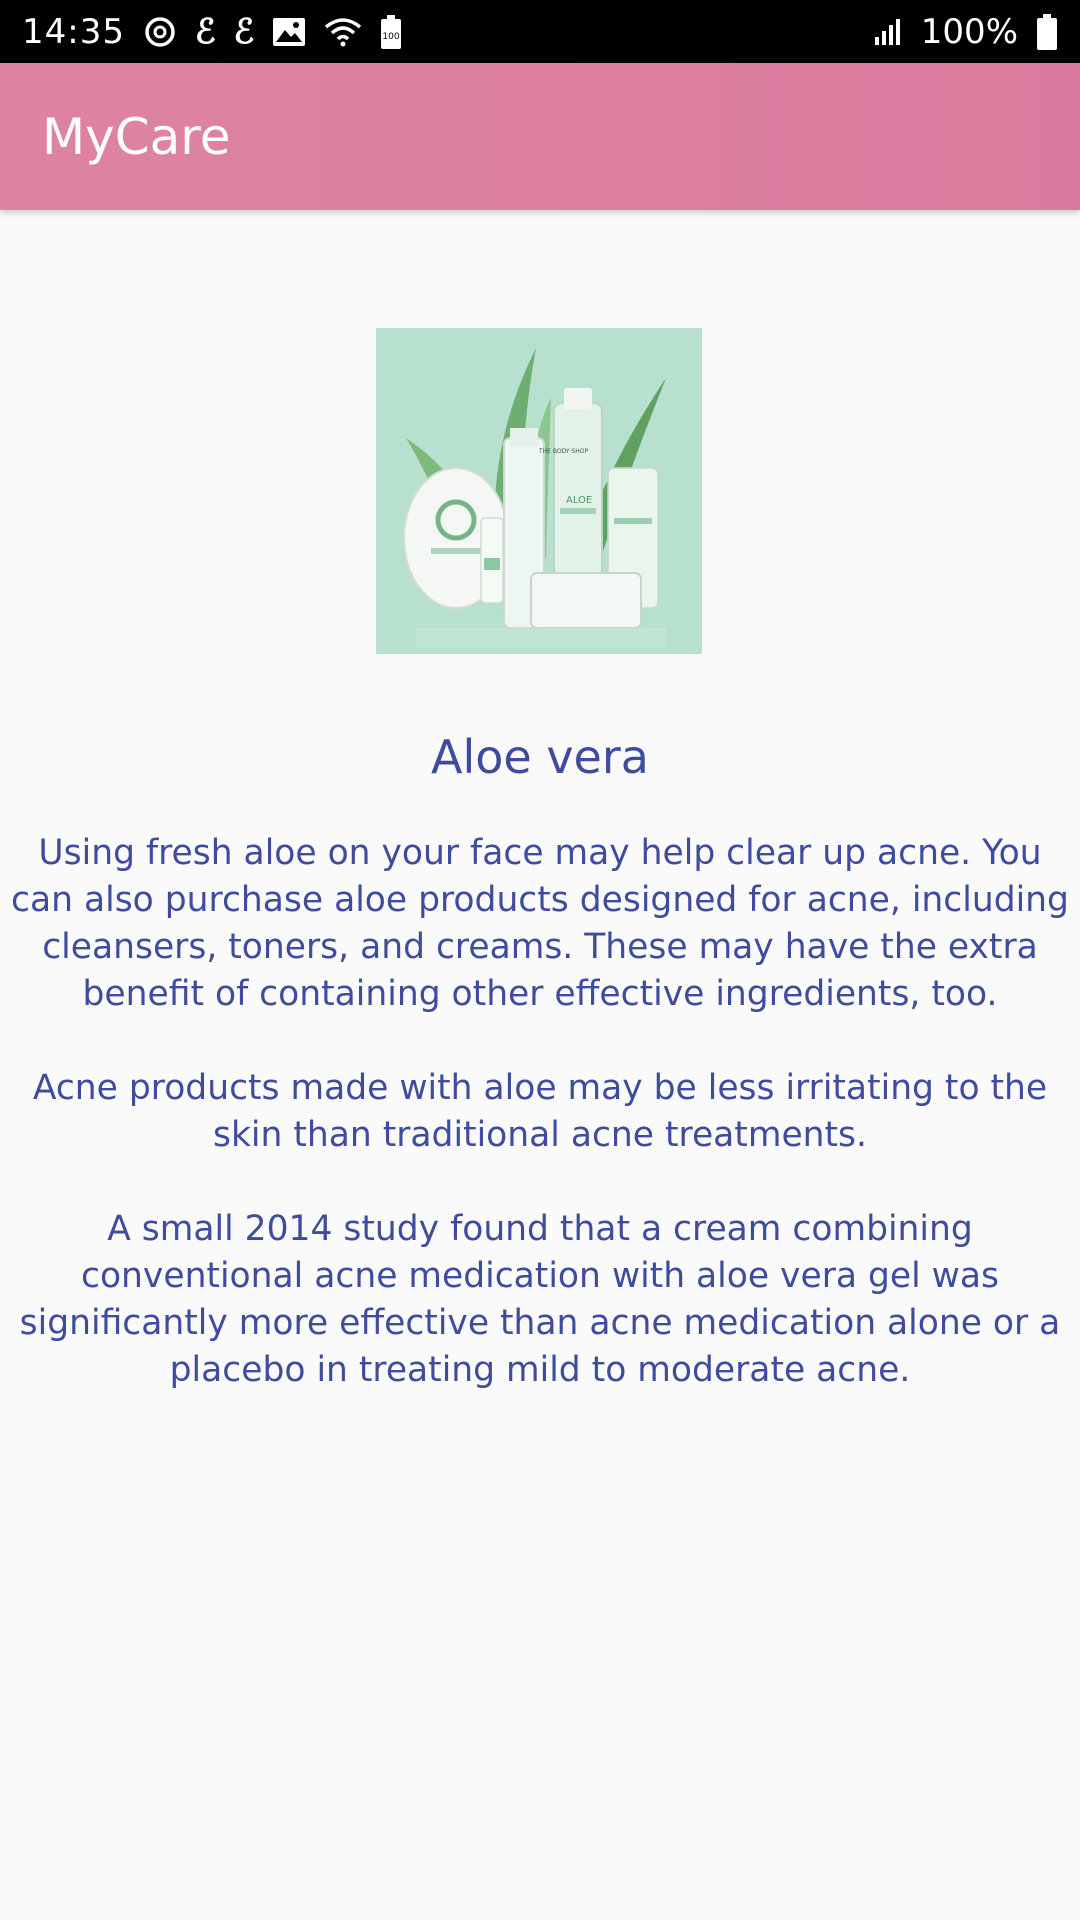  What do you see at coordinates (160, 32) in the screenshot?
I see `sync-icon` at bounding box center [160, 32].